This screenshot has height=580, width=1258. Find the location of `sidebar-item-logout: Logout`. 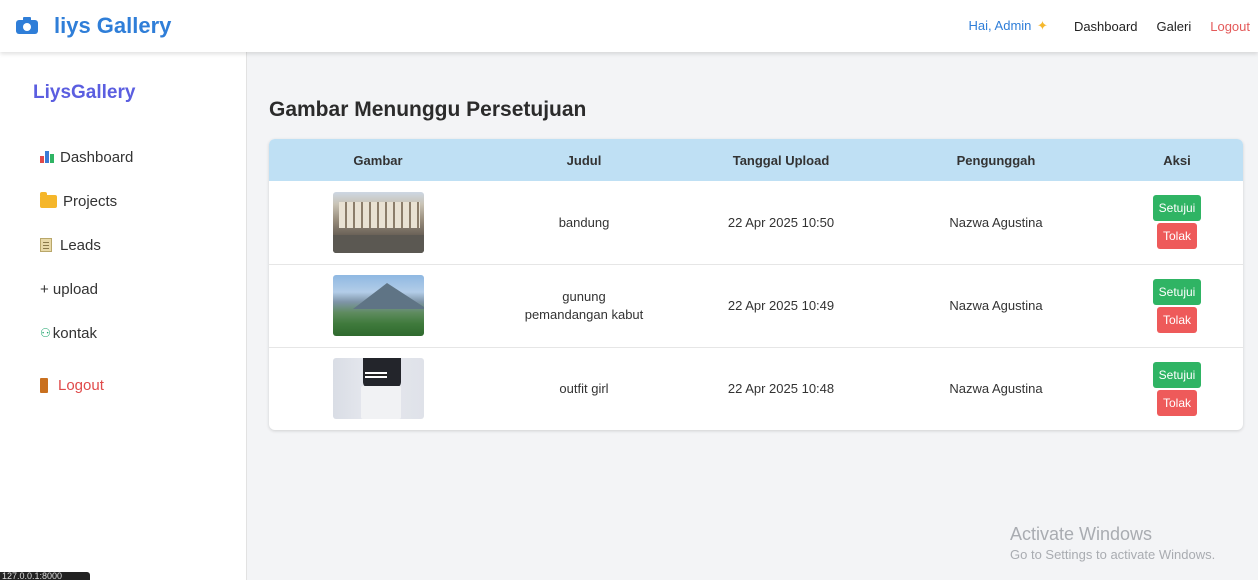

sidebar-item-logout: Logout is located at coordinates (86, 385).